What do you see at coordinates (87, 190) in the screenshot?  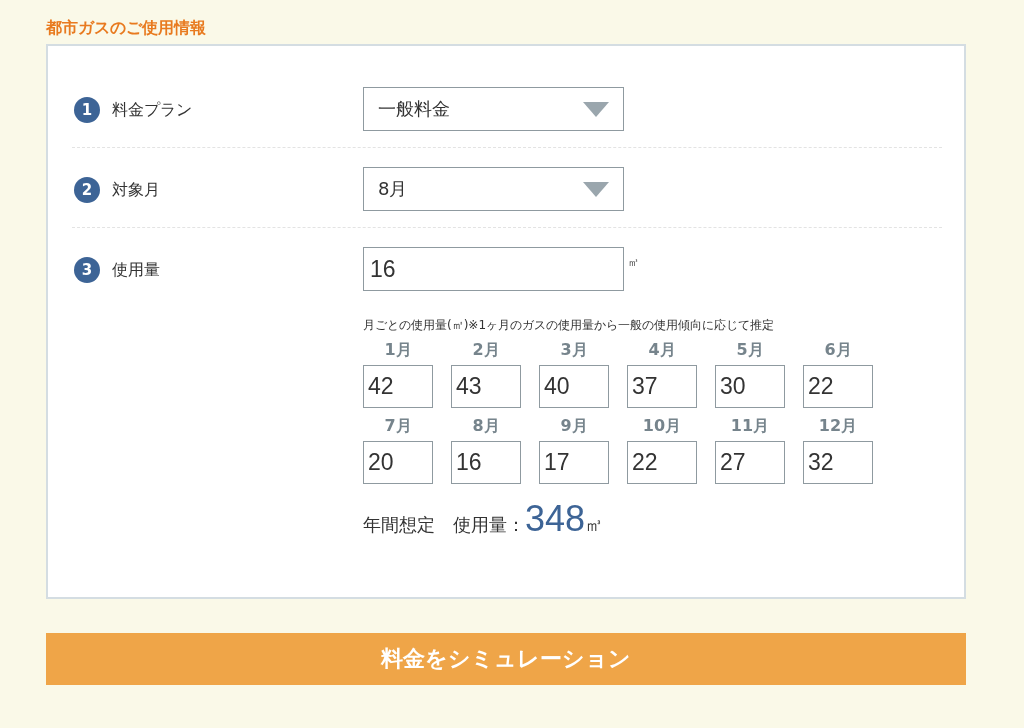 I see `step-number-badge: 2` at bounding box center [87, 190].